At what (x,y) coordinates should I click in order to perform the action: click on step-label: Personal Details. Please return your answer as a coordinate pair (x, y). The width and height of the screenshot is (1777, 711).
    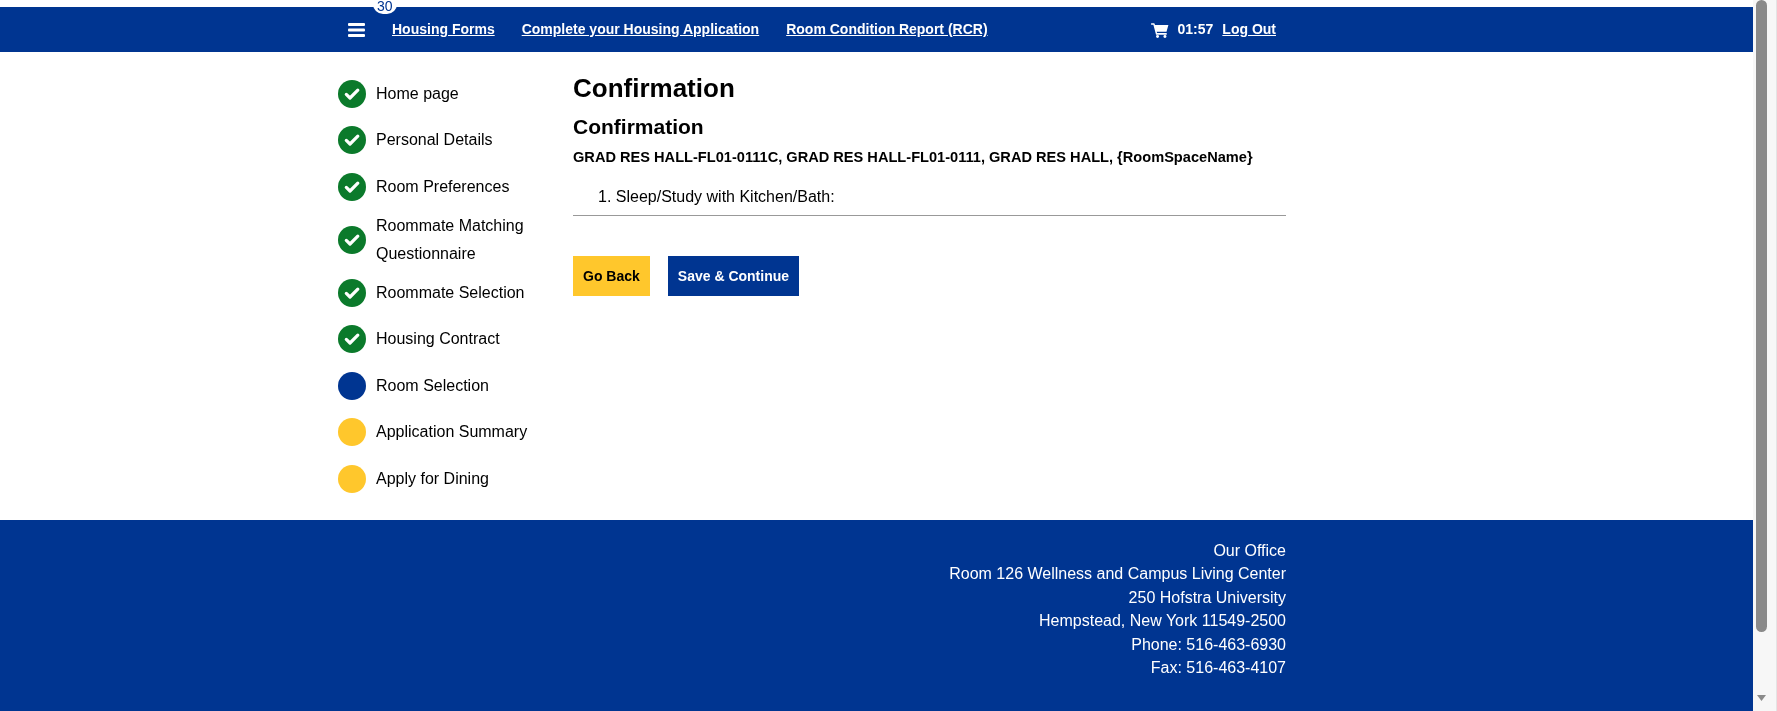
    Looking at the image, I should click on (435, 140).